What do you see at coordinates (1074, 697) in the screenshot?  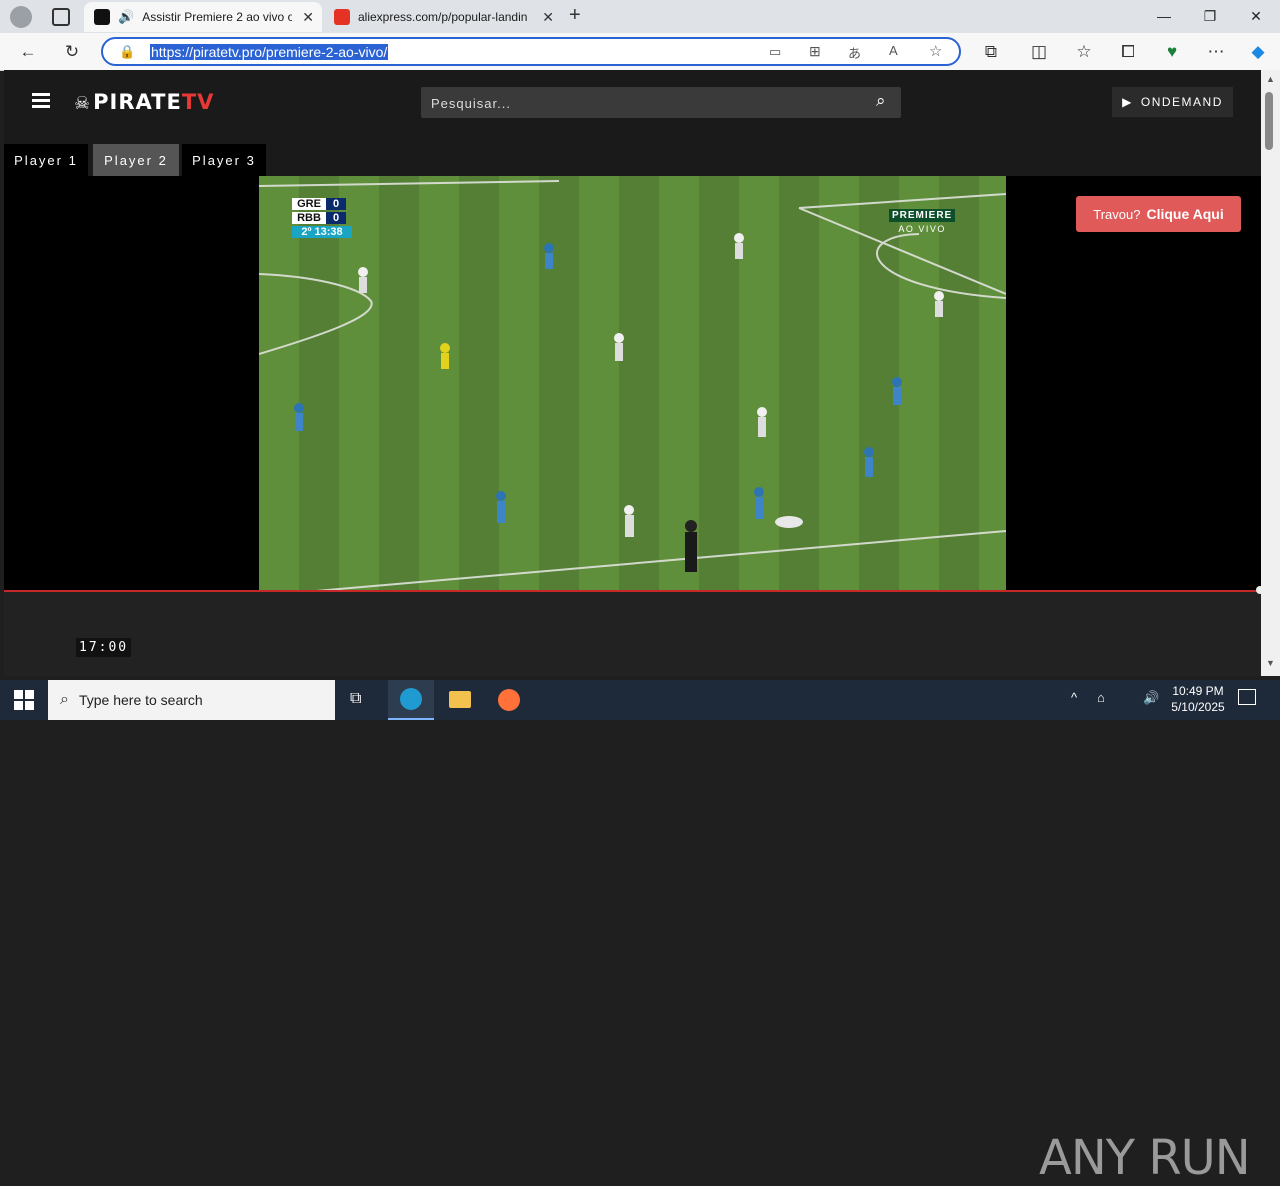 I see `show-hidden-icons: ^` at bounding box center [1074, 697].